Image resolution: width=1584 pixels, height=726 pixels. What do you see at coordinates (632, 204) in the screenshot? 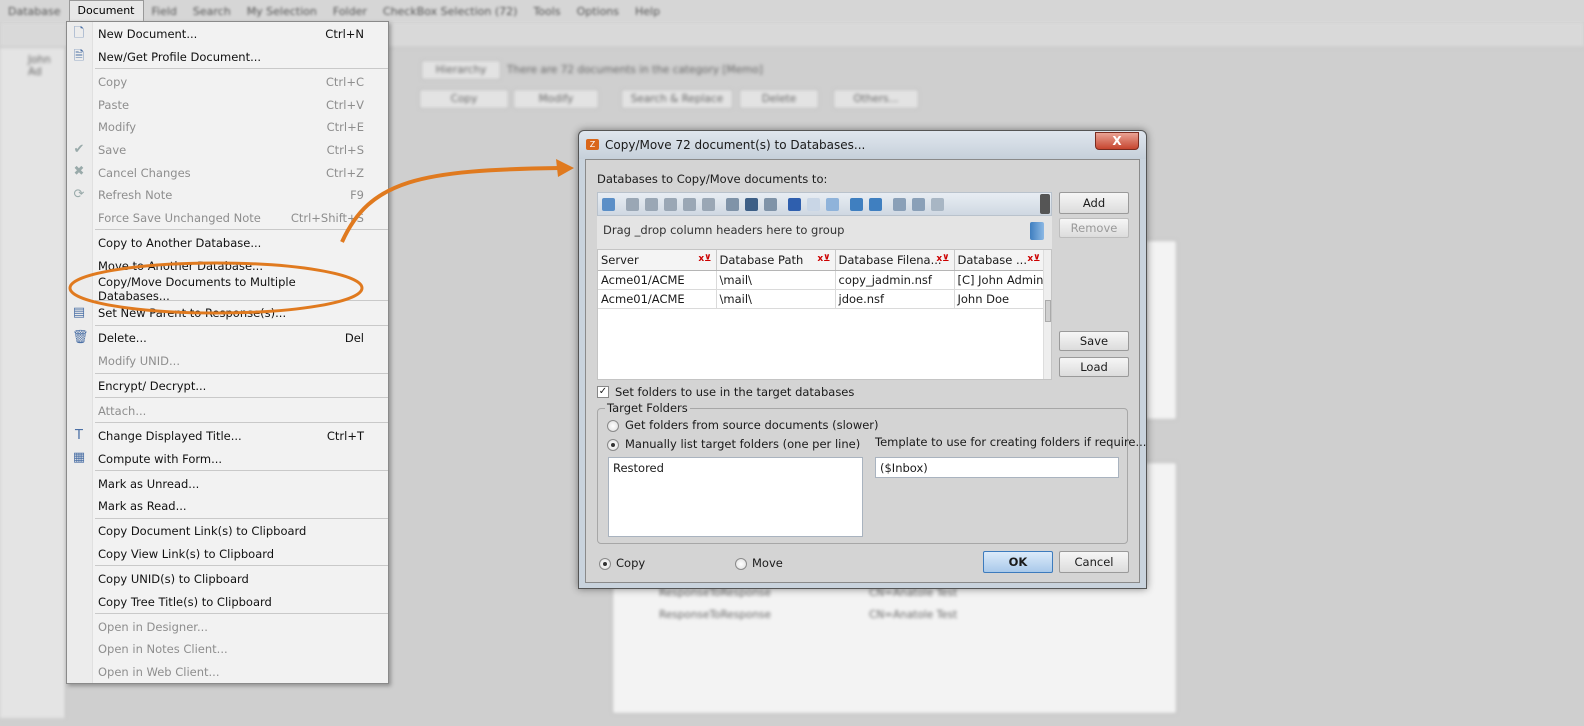
I see `add-row-icon` at bounding box center [632, 204].